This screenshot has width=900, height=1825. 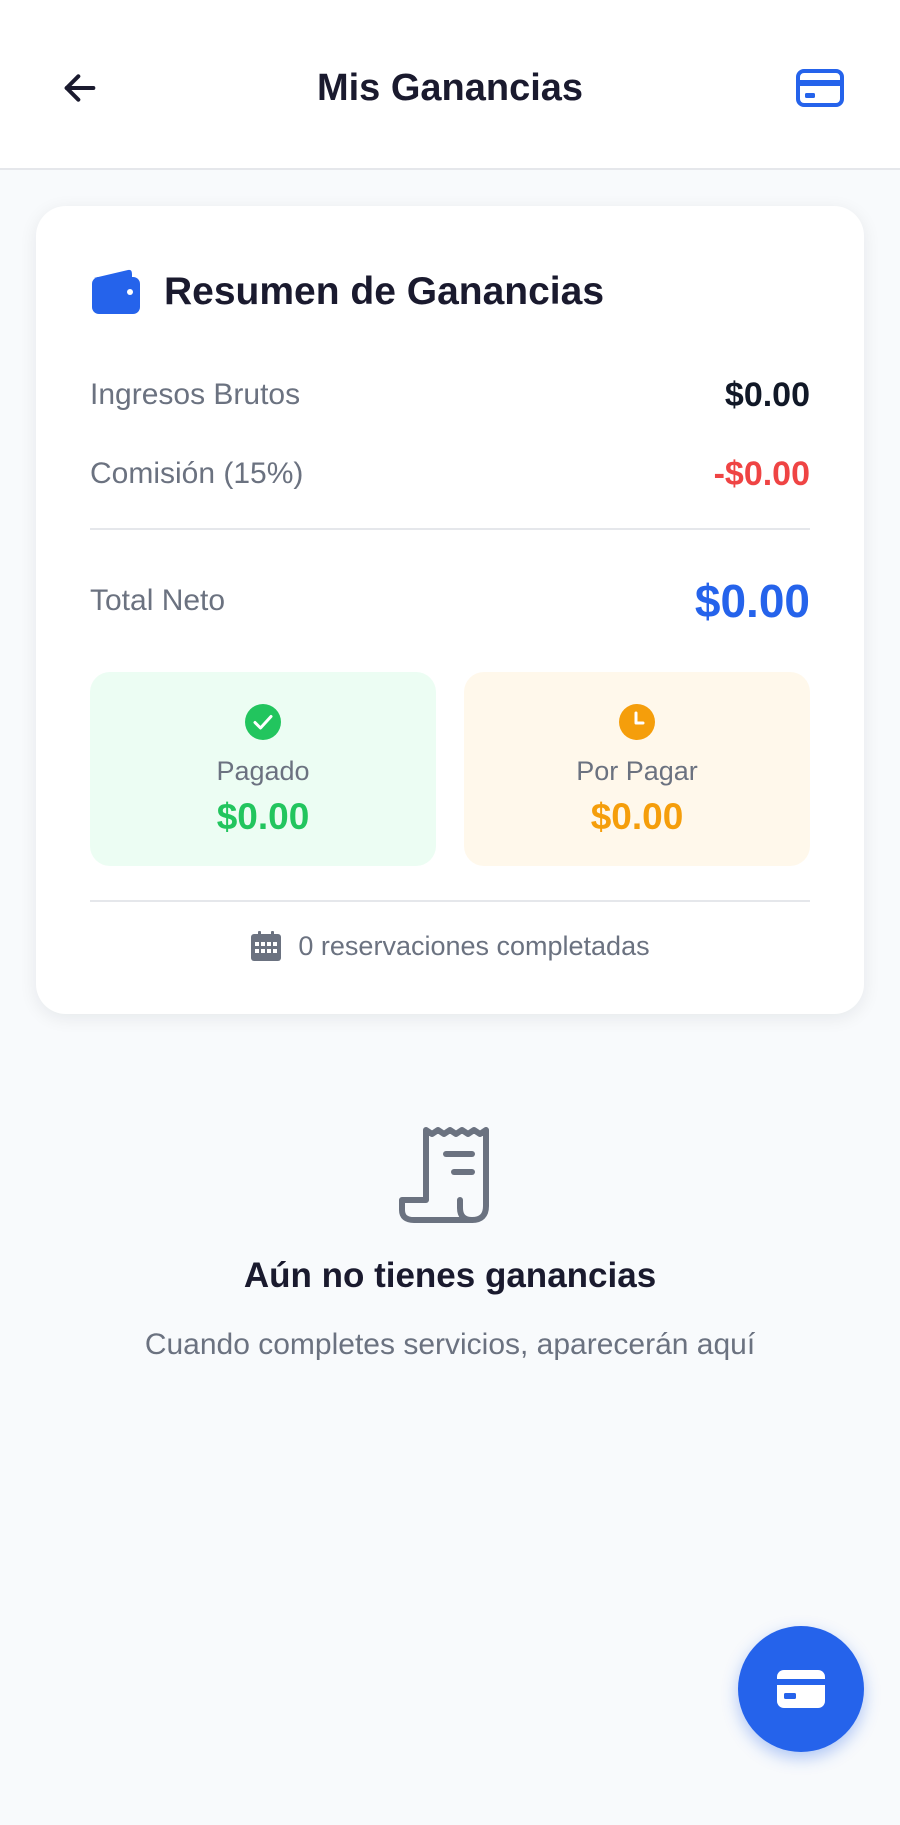 I want to click on clock-icon, so click(x=637, y=722).